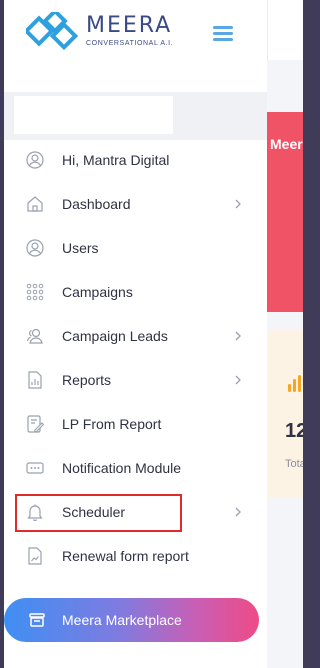 The width and height of the screenshot is (320, 668). I want to click on users-icon, so click(34, 336).